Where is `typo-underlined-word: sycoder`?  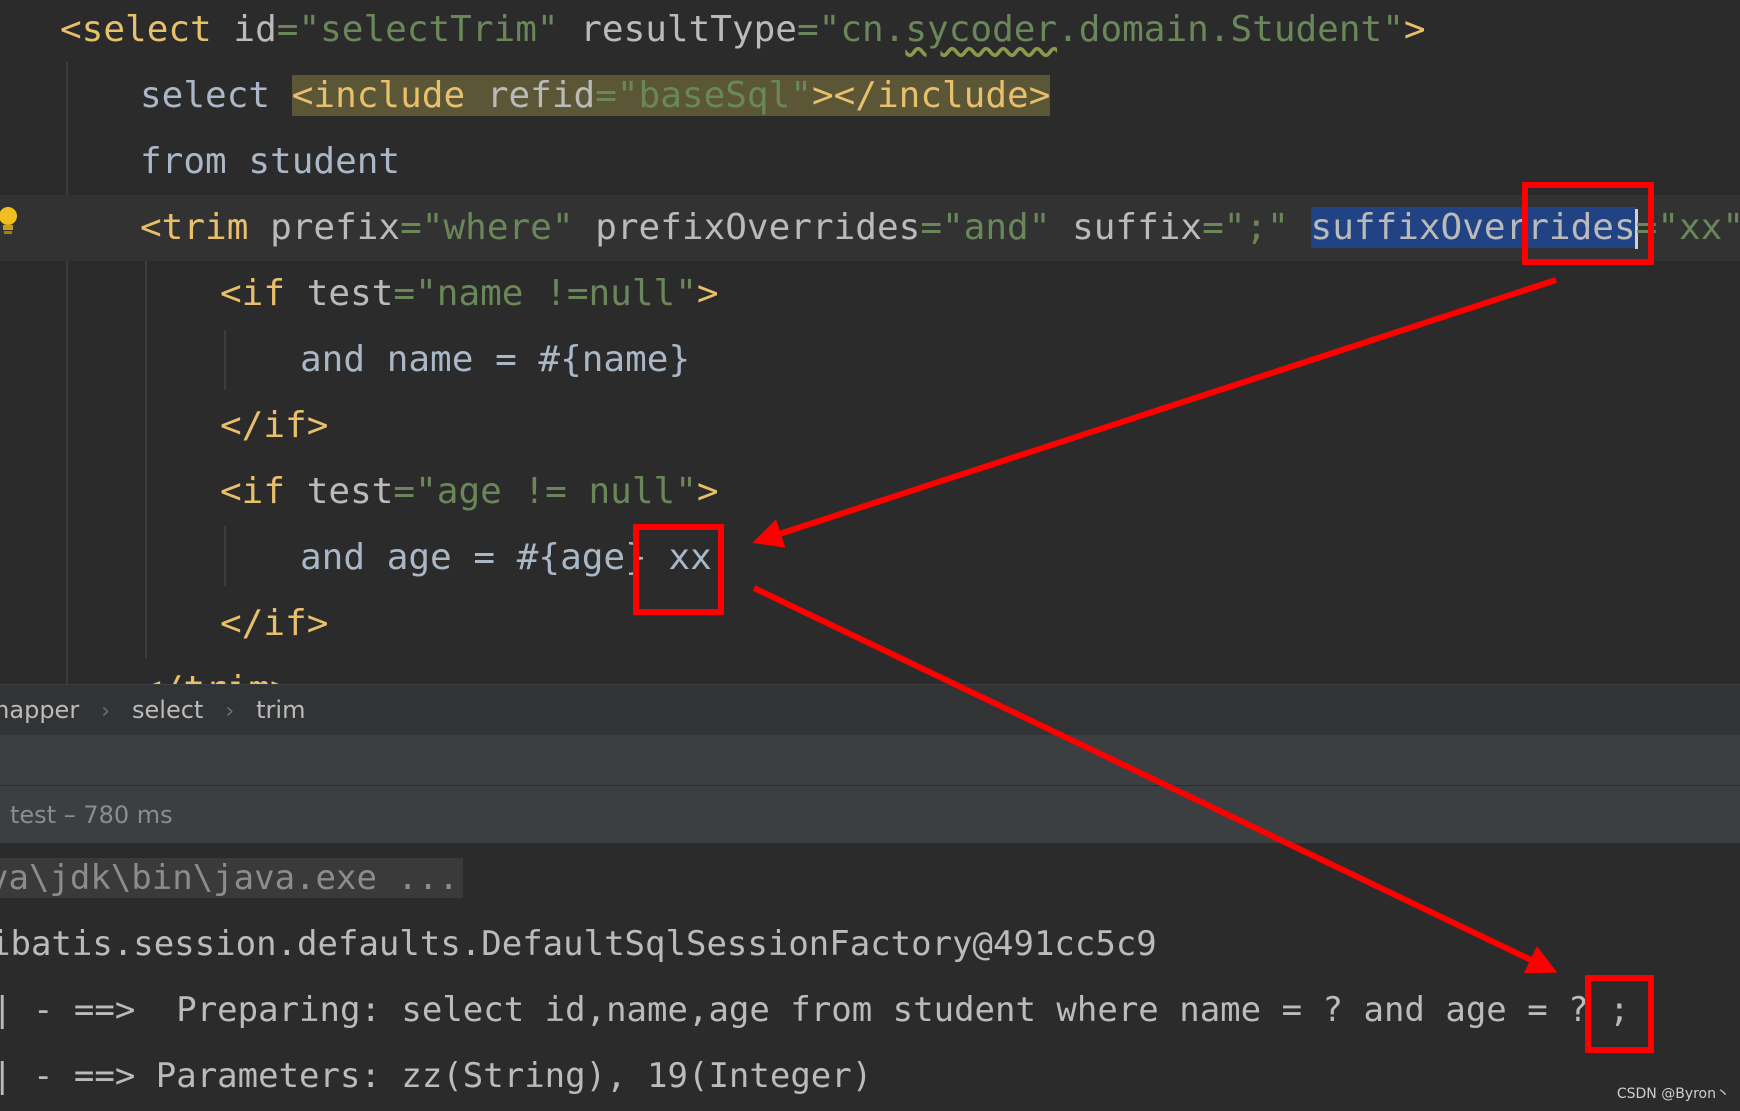 typo-underlined-word: sycoder is located at coordinates (981, 29).